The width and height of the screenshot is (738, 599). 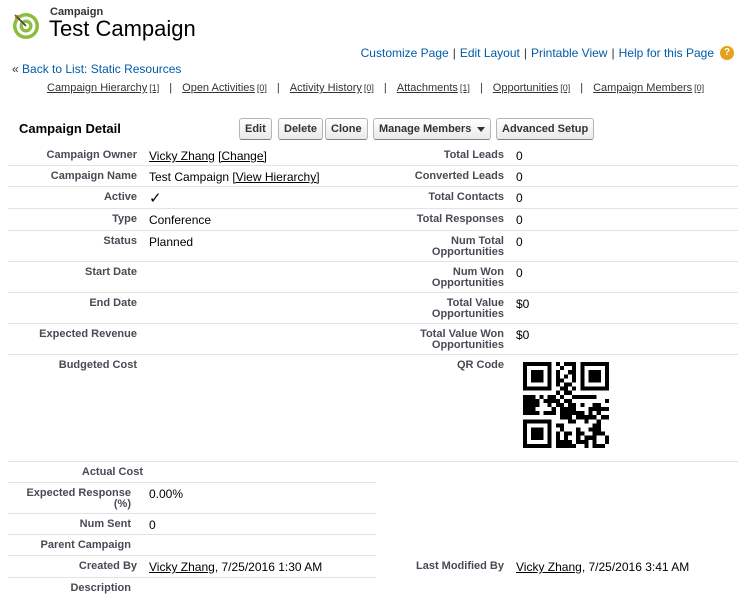 I want to click on detail-row: End Date Total Value Opportunities $0, so click(x=373, y=308).